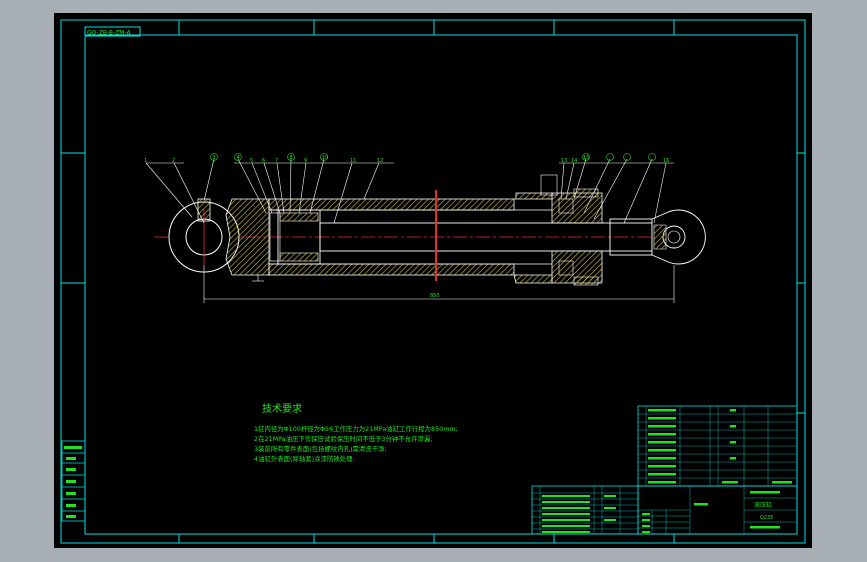  What do you see at coordinates (145, 161) in the screenshot?
I see `svg-text: 1` at bounding box center [145, 161].